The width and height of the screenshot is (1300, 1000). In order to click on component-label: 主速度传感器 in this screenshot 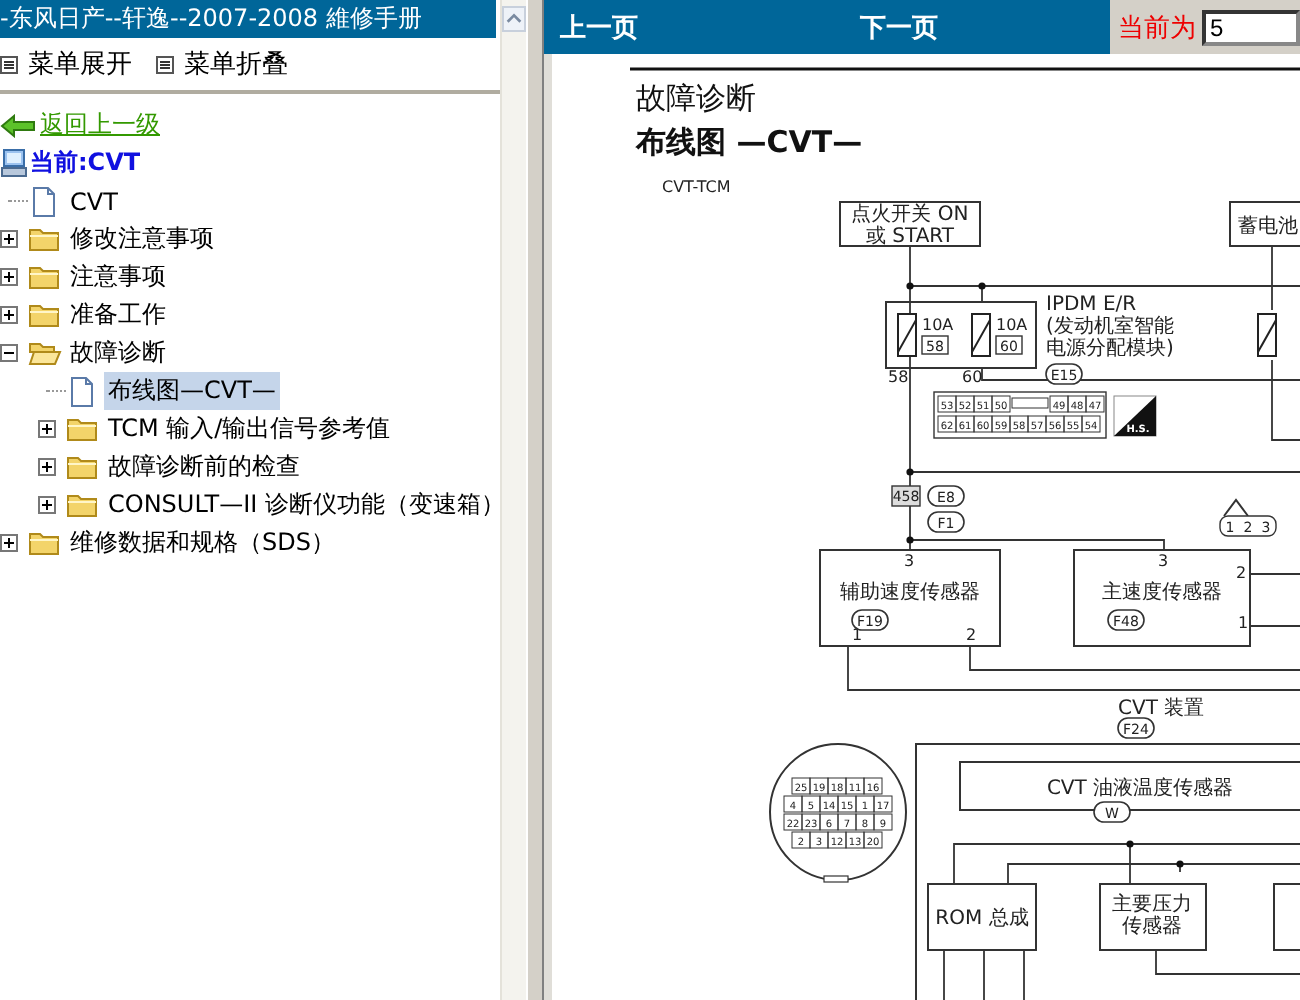, I will do `click(1162, 593)`.